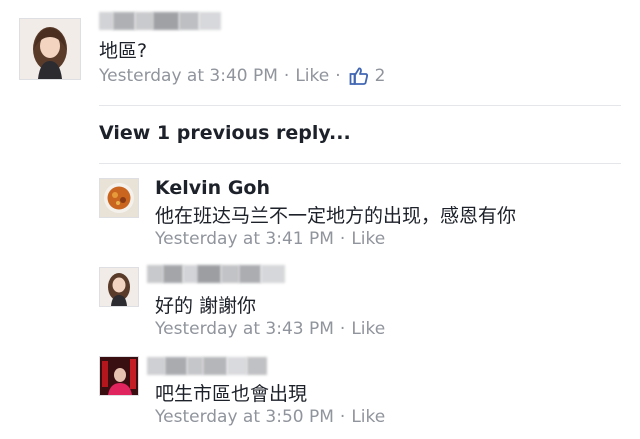  What do you see at coordinates (244, 239) in the screenshot?
I see `reply-timestamp: Yesterday at 3:41 PM` at bounding box center [244, 239].